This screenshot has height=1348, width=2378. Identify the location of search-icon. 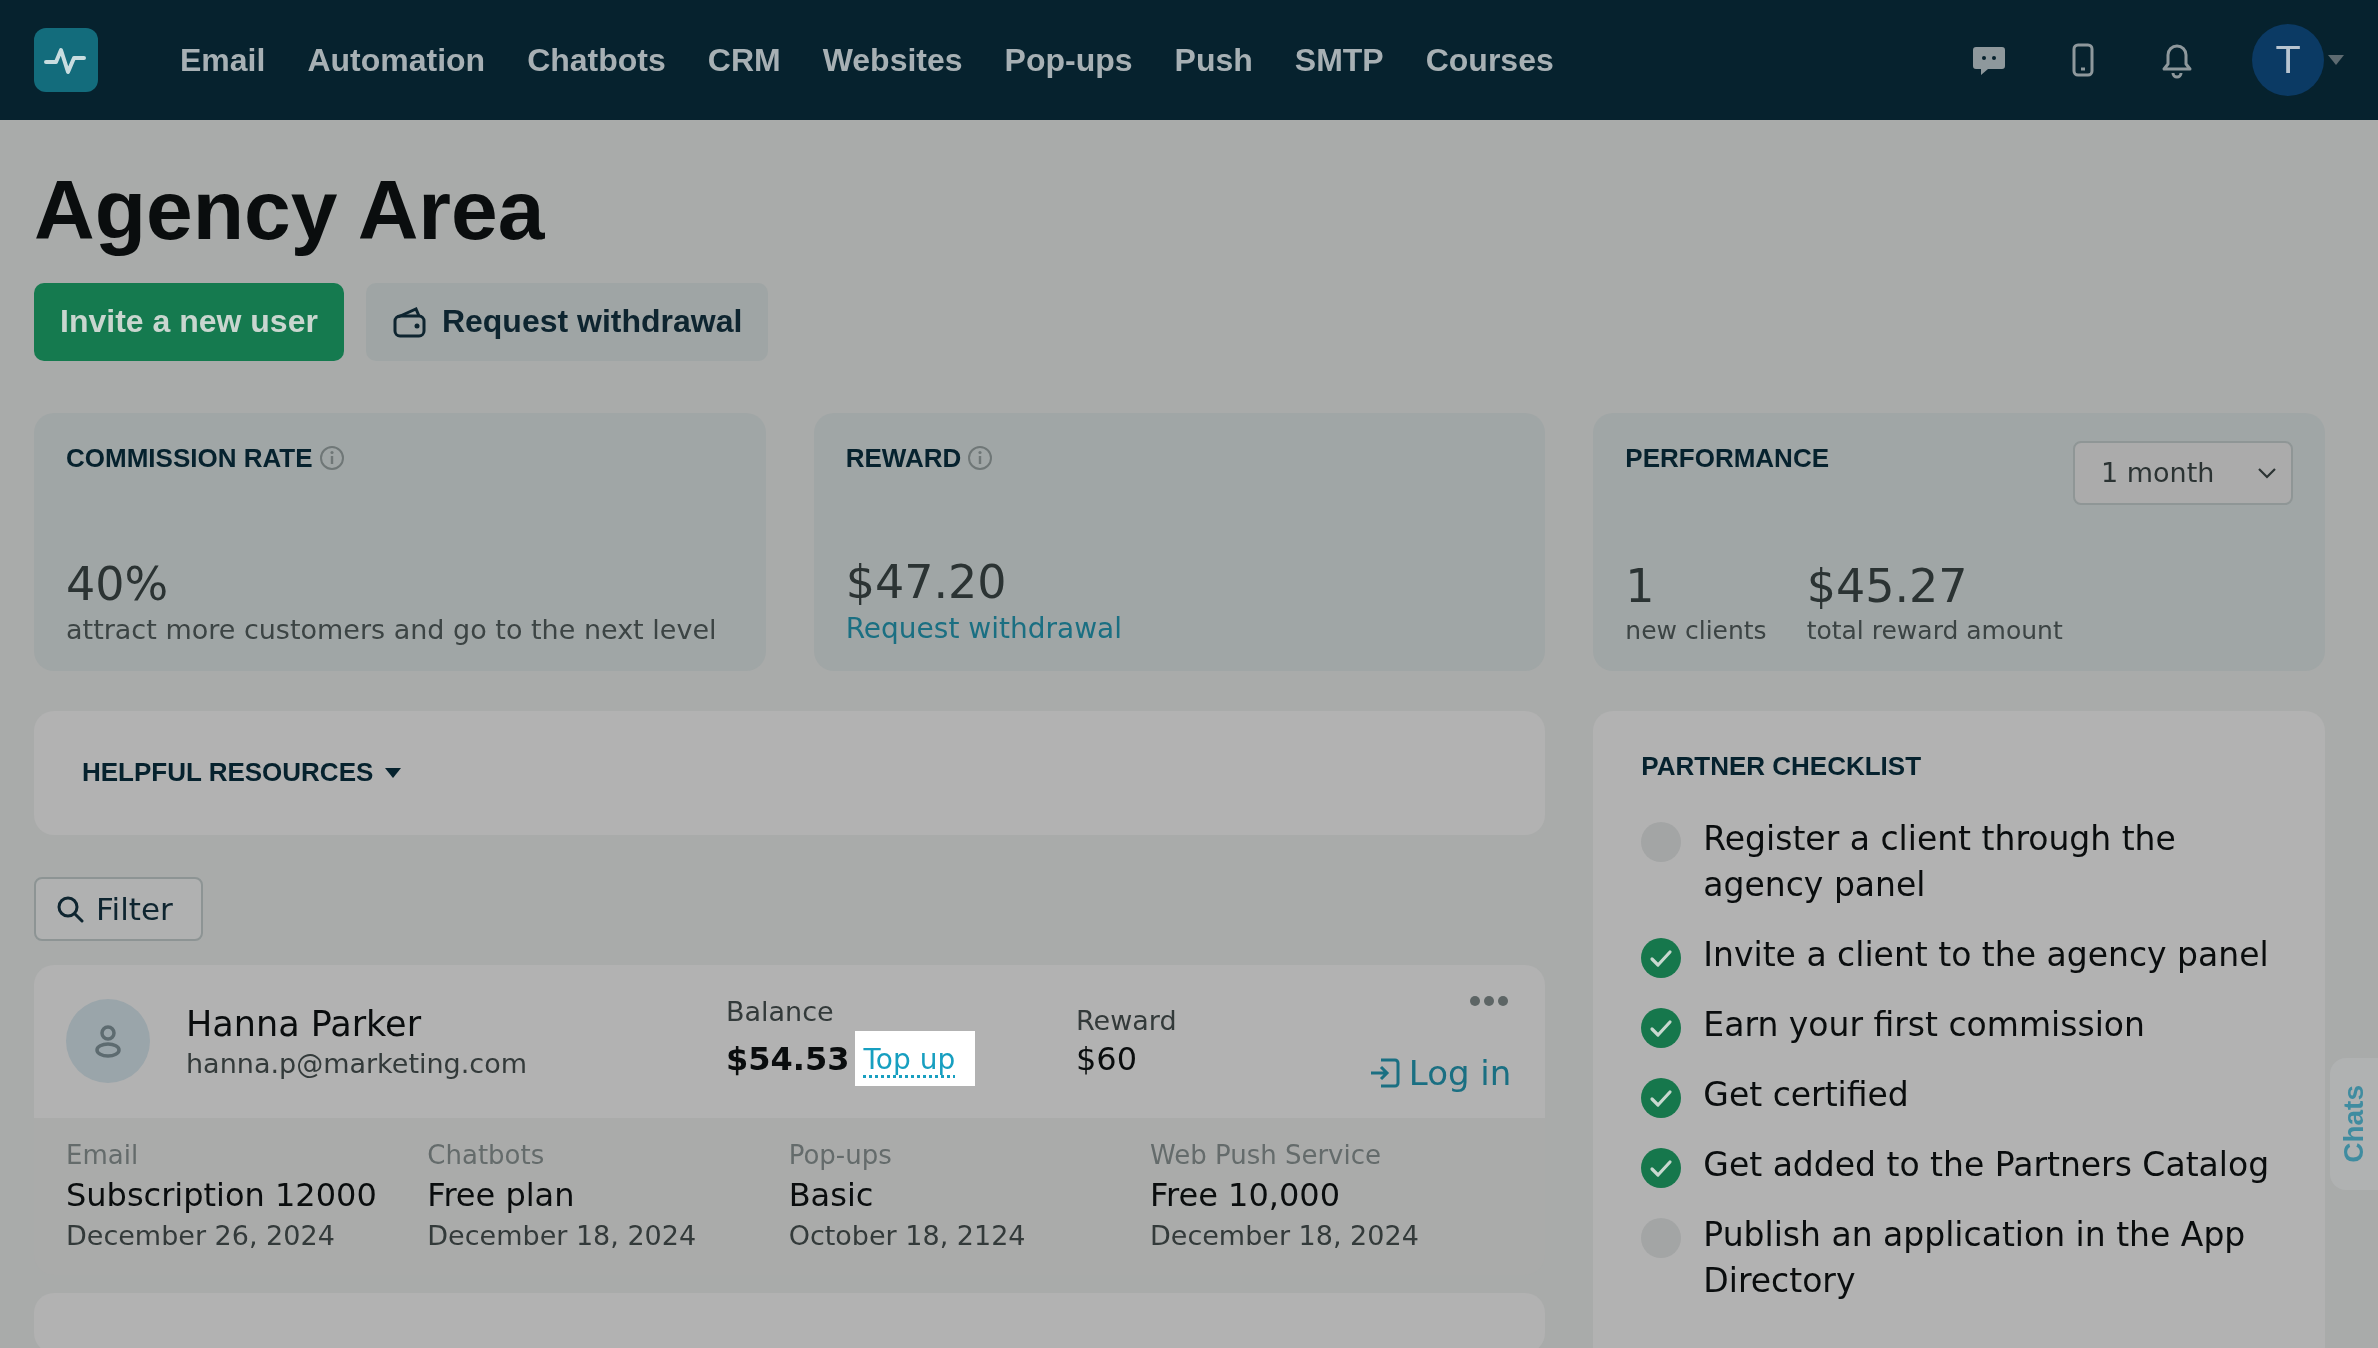
(70, 908).